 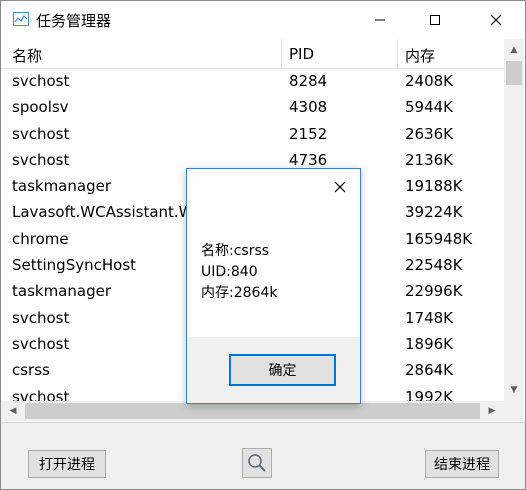 I want to click on dialog-message: 名称:csrss UID:840 内存:2864k, so click(x=239, y=272).